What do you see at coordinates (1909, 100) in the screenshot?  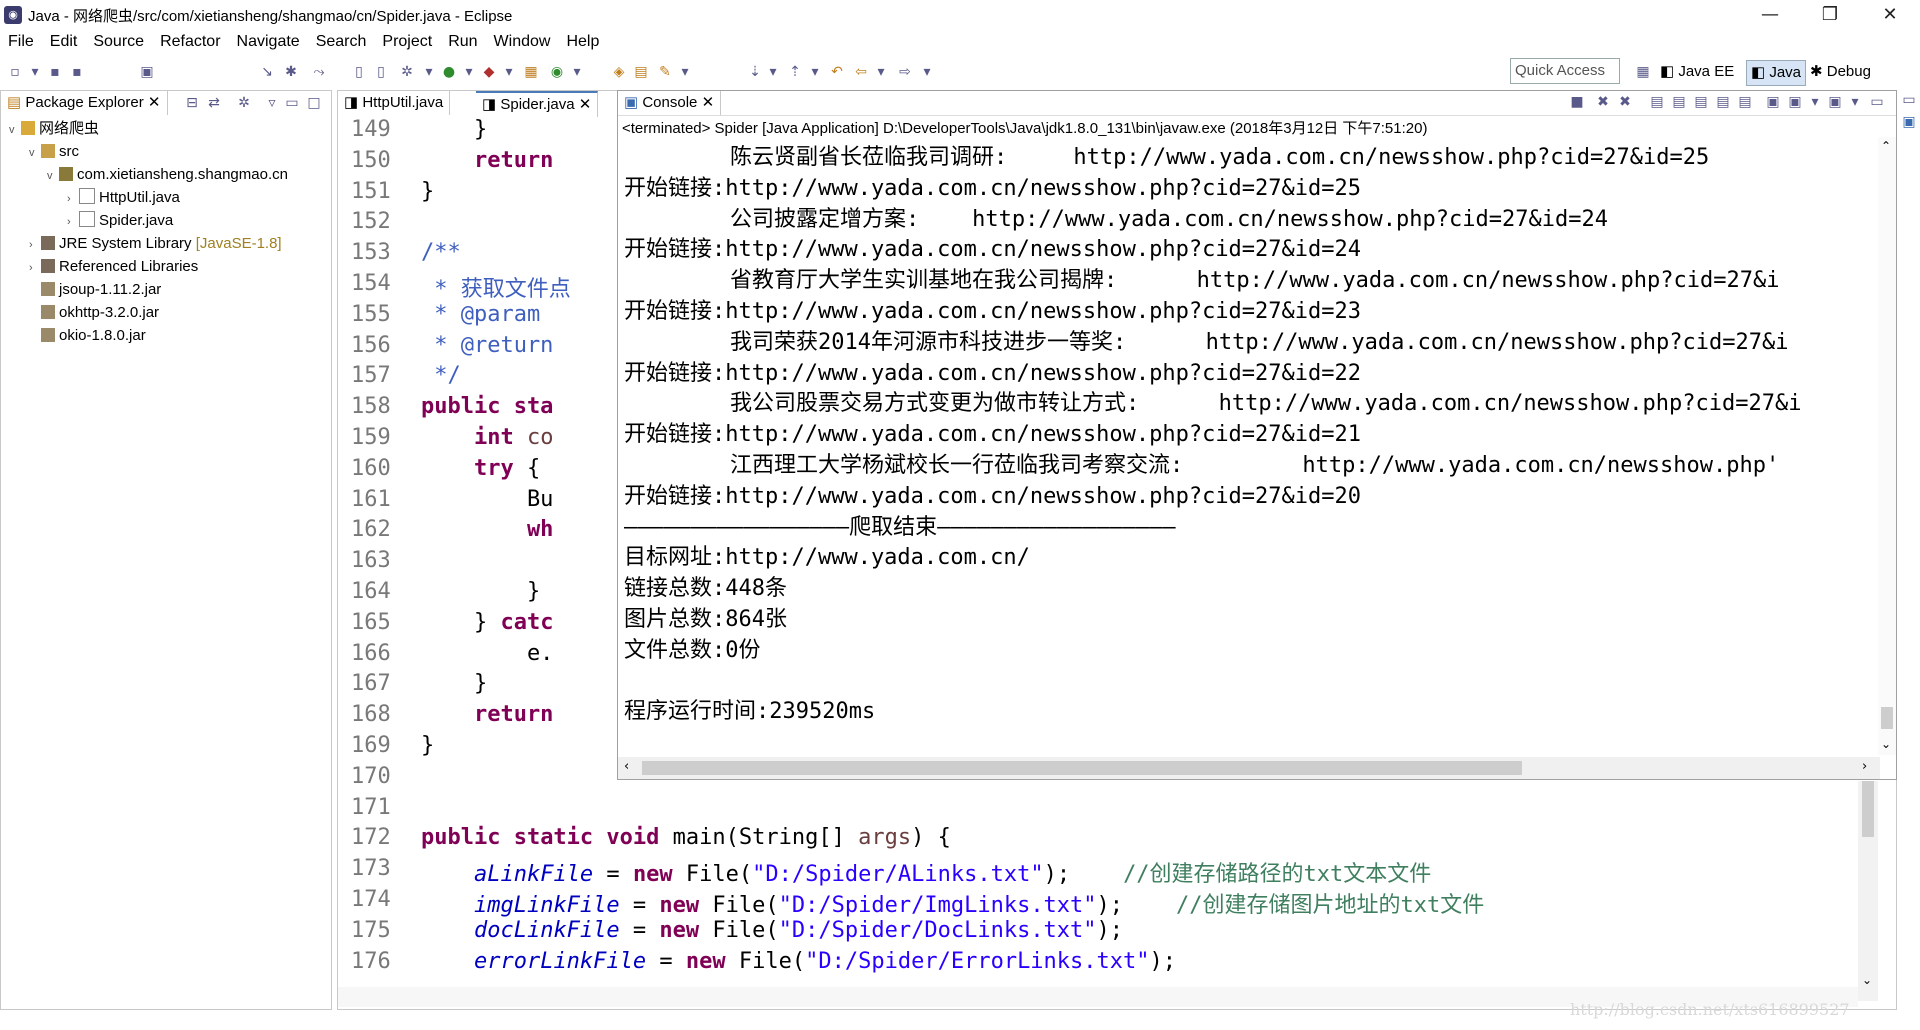 I see `restore-icon: ▭` at bounding box center [1909, 100].